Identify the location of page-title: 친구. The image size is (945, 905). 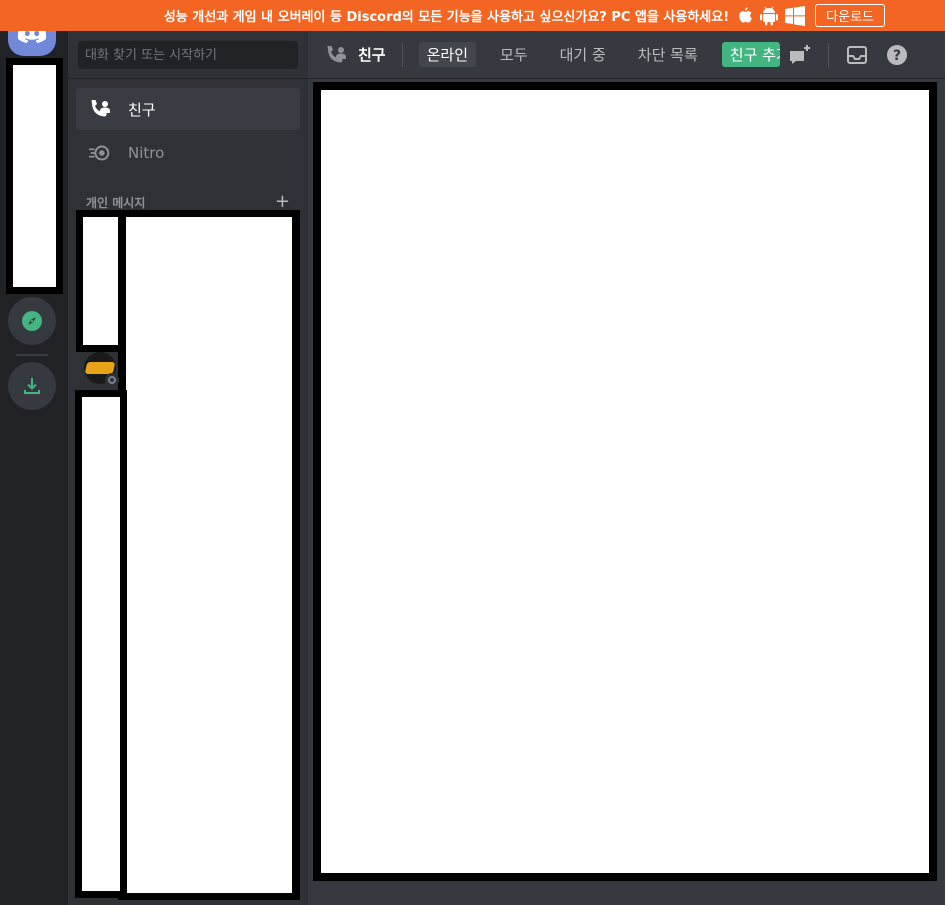
(355, 55).